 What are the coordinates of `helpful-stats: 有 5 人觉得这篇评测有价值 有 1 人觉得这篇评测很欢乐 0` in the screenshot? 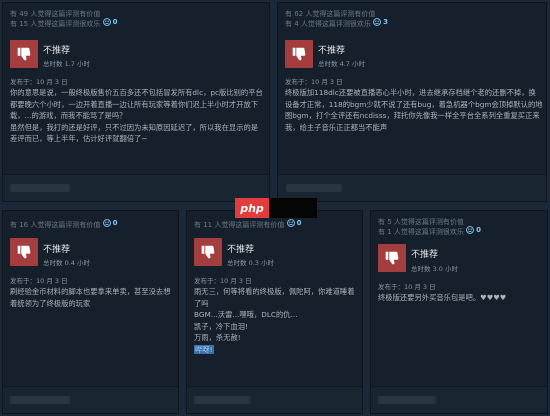 It's located at (429, 227).